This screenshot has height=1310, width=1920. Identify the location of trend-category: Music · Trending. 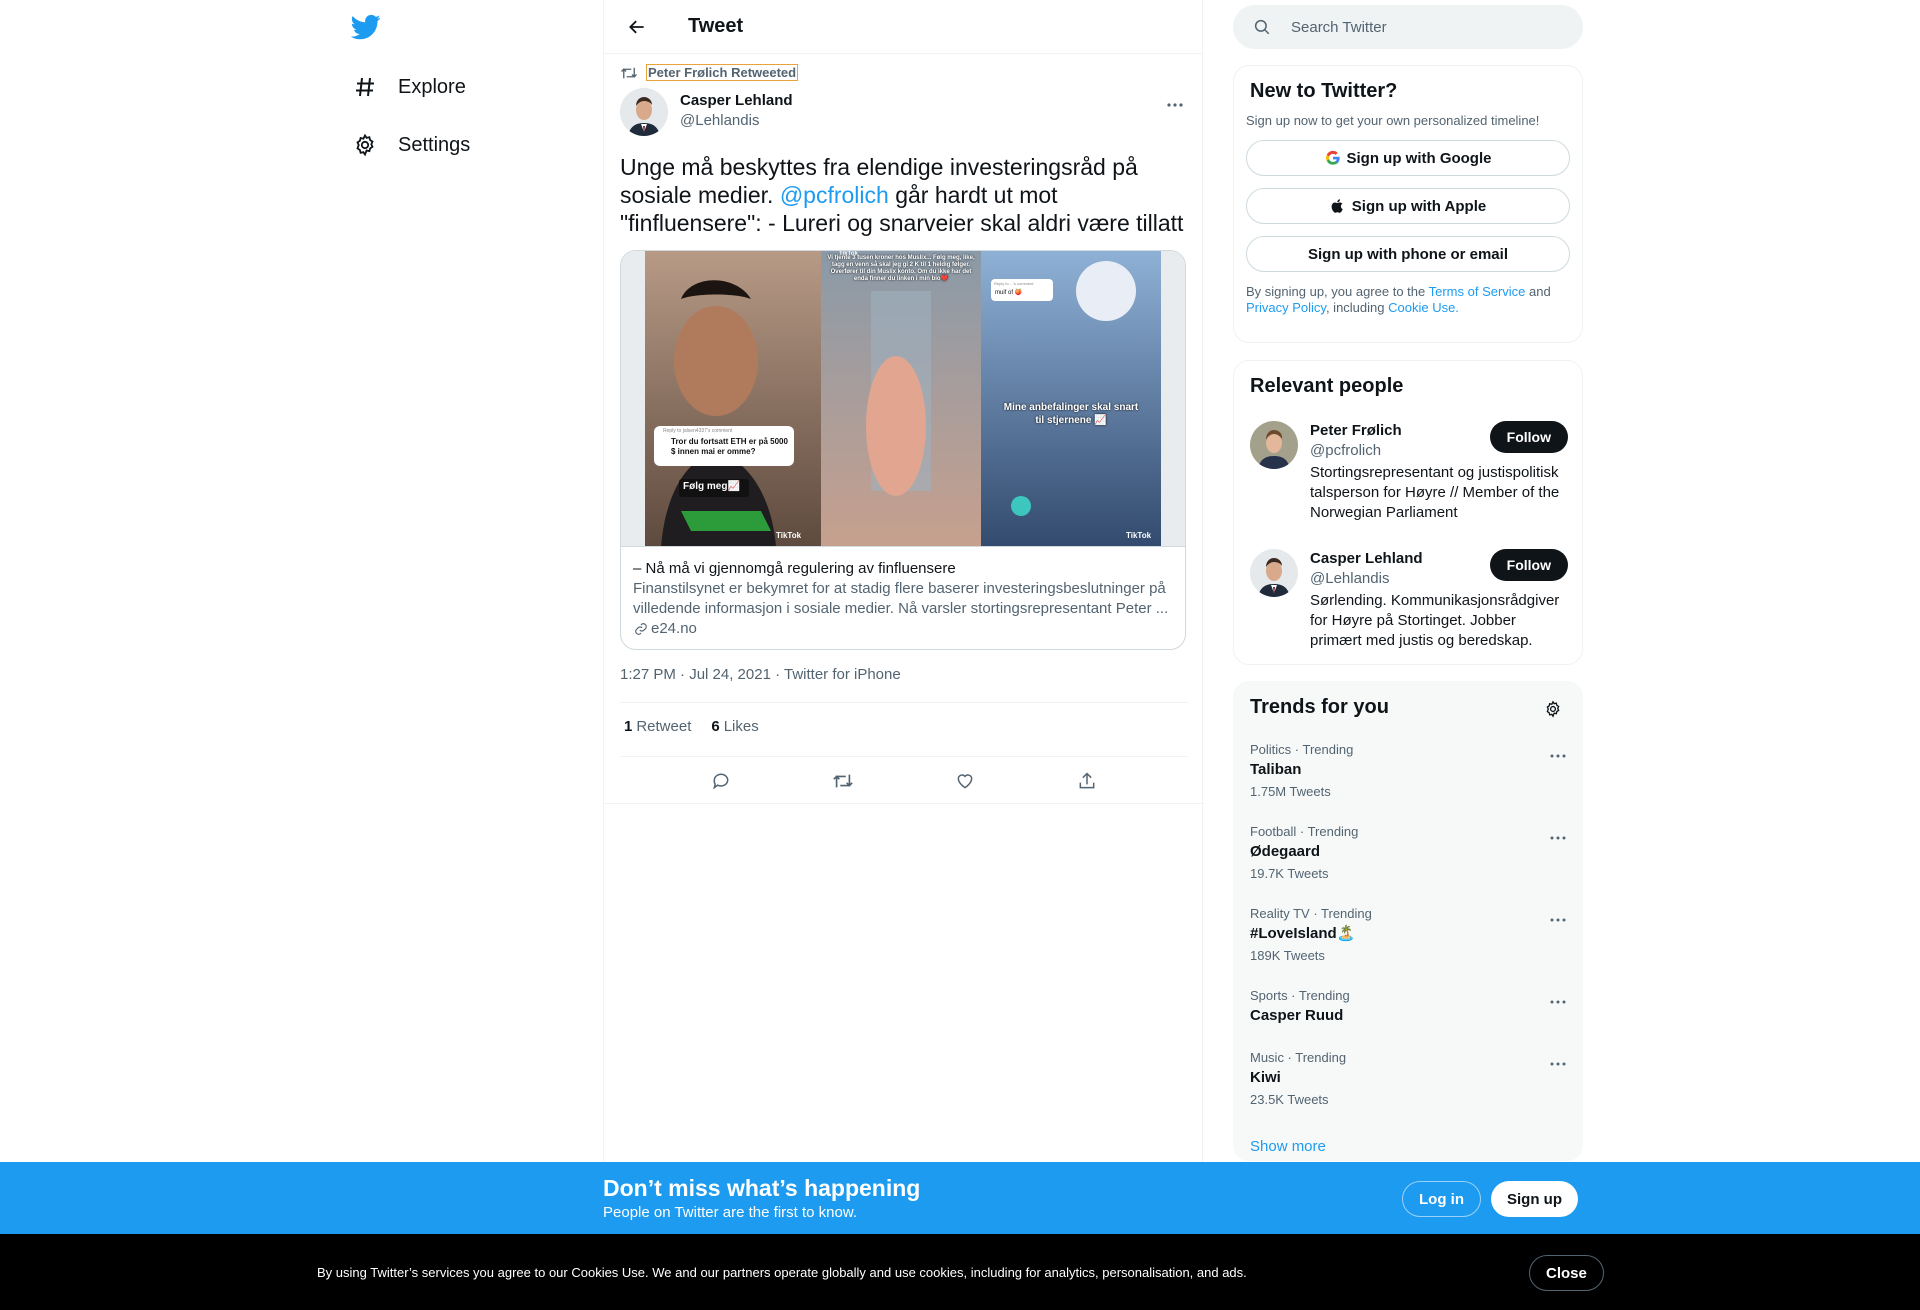
(1298, 1057).